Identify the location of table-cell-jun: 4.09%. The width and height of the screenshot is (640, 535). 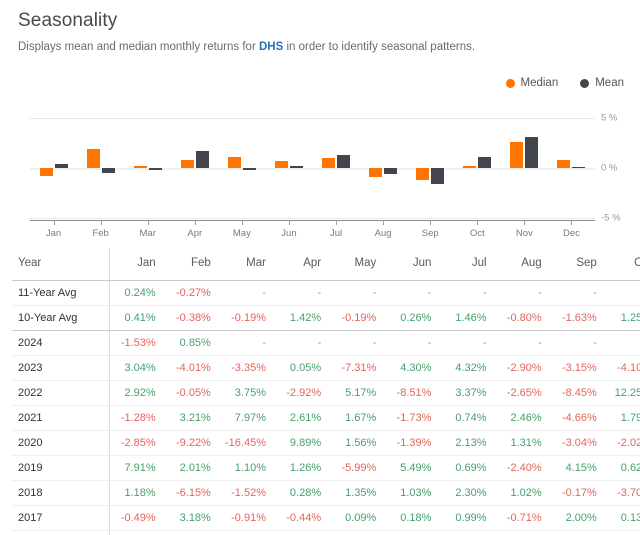
(413, 532).